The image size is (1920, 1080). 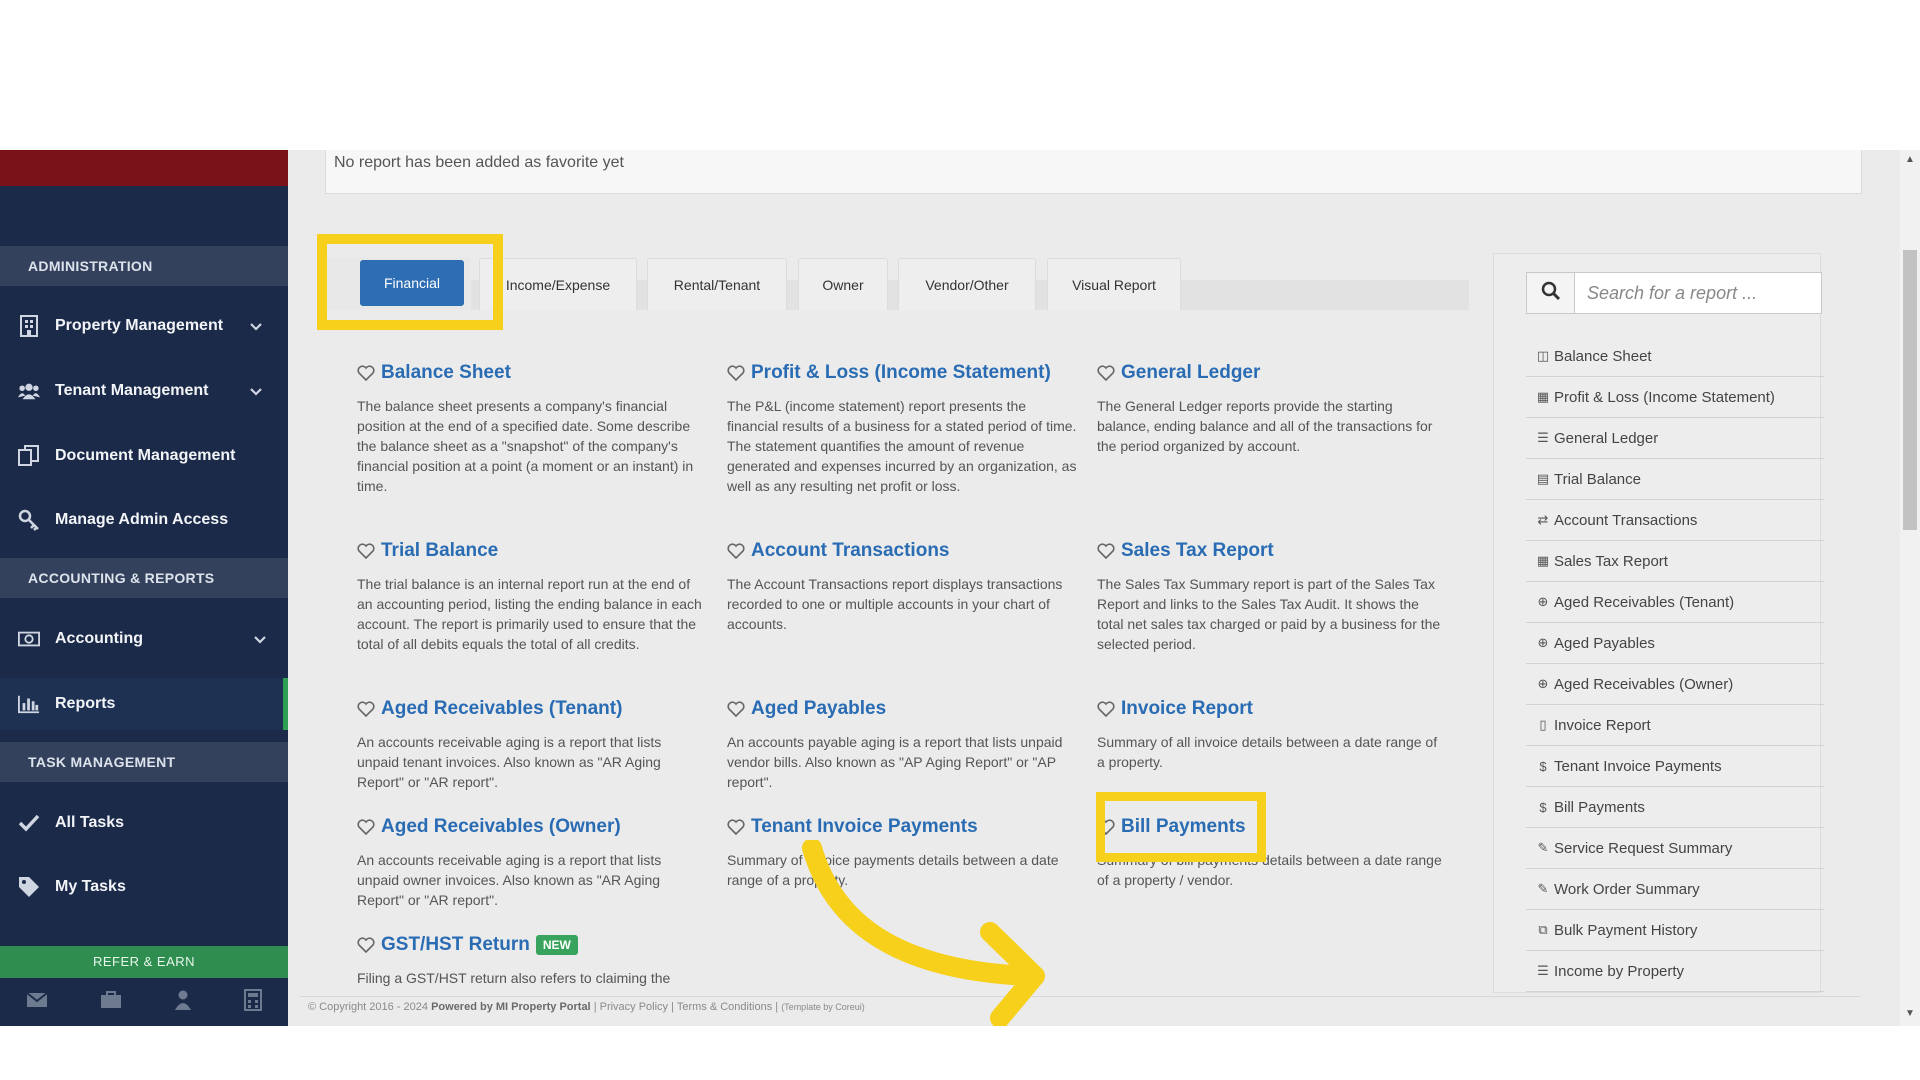 I want to click on quick-report-item: ⧉ Bulk Payment History, so click(x=1675, y=930).